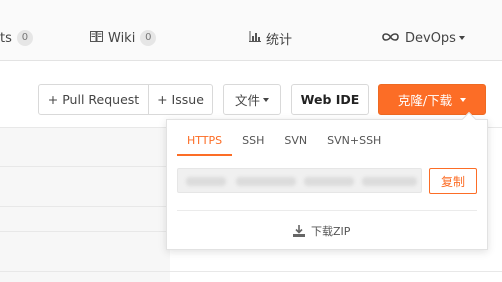  I want to click on nav-item-label: DevOps, so click(430, 38).